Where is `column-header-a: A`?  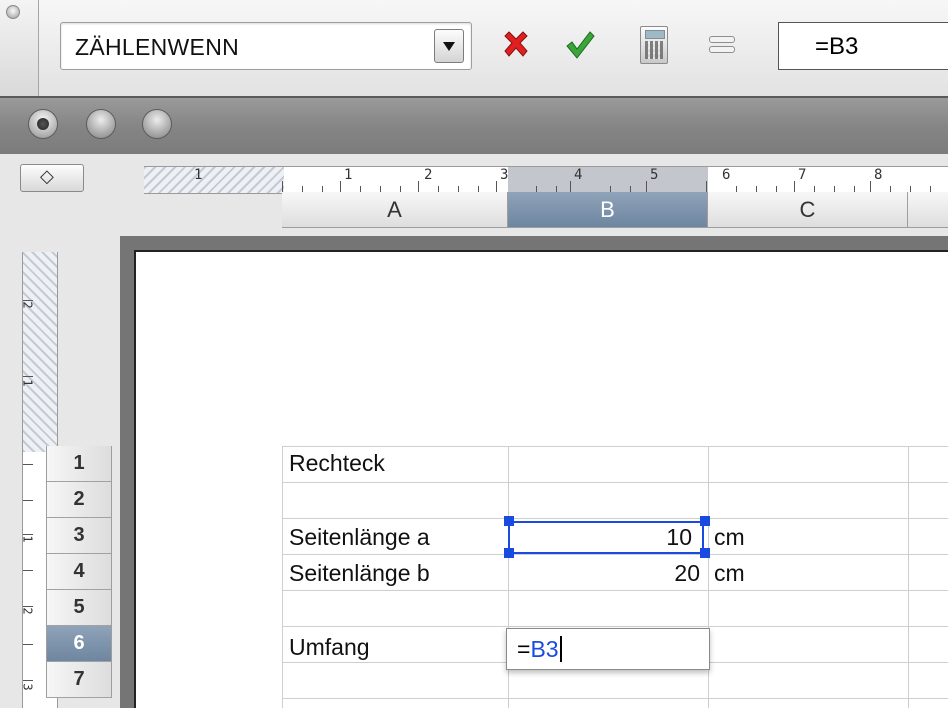 column-header-a: A is located at coordinates (395, 210).